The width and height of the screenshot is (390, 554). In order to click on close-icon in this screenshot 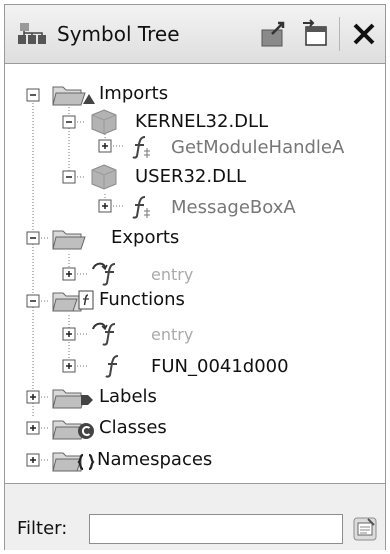, I will do `click(364, 34)`.